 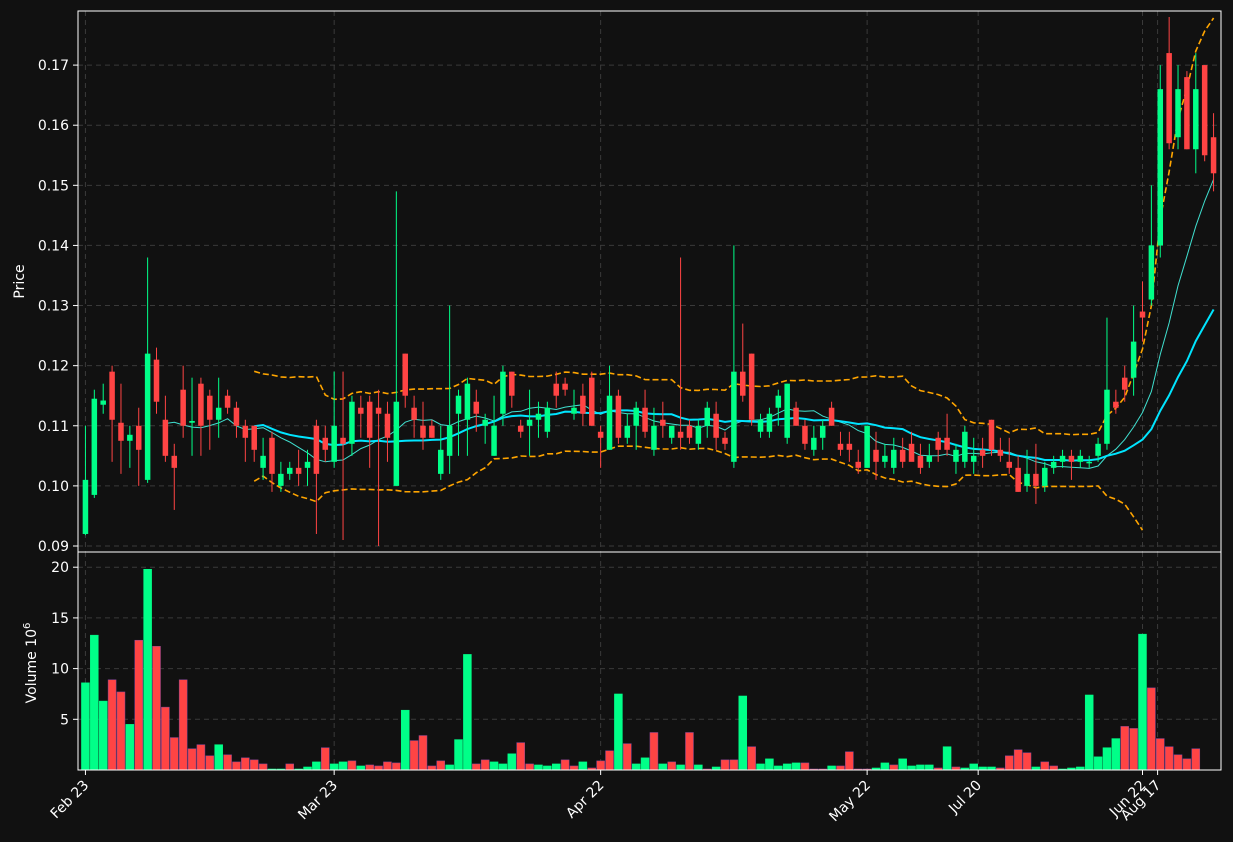 I want to click on volume-tick-label: 20, so click(x=60, y=568).